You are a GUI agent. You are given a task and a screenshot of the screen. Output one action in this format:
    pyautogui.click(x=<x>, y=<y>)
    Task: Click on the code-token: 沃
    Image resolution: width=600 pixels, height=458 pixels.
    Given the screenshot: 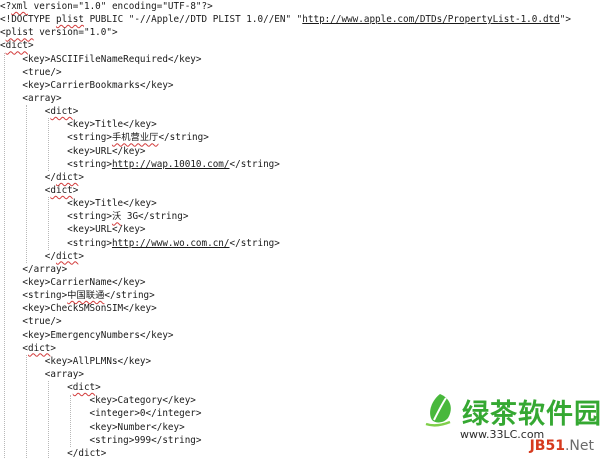 What is the action you would take?
    pyautogui.click(x=116, y=217)
    